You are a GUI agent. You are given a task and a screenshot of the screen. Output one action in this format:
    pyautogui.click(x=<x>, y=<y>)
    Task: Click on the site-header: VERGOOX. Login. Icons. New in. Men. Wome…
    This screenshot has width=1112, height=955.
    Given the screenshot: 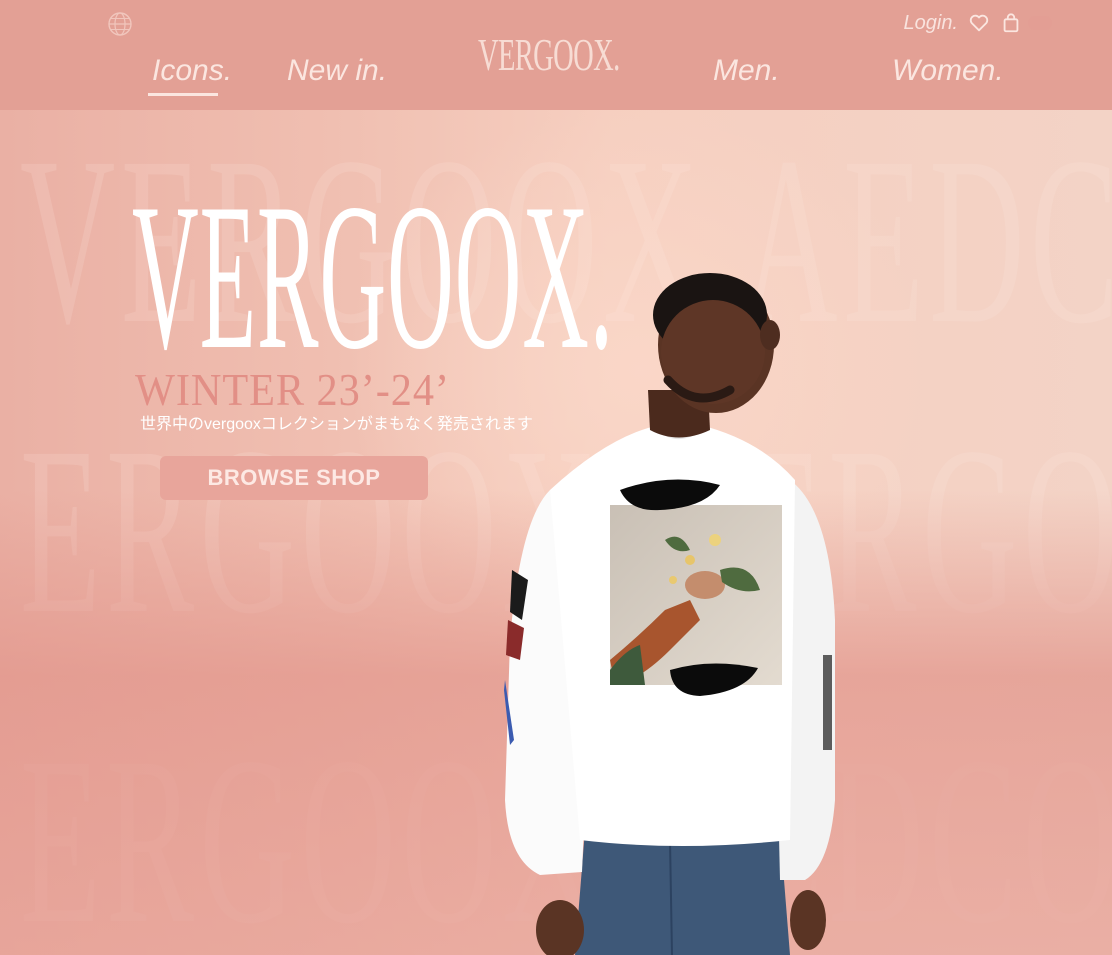 What is the action you would take?
    pyautogui.click(x=556, y=55)
    